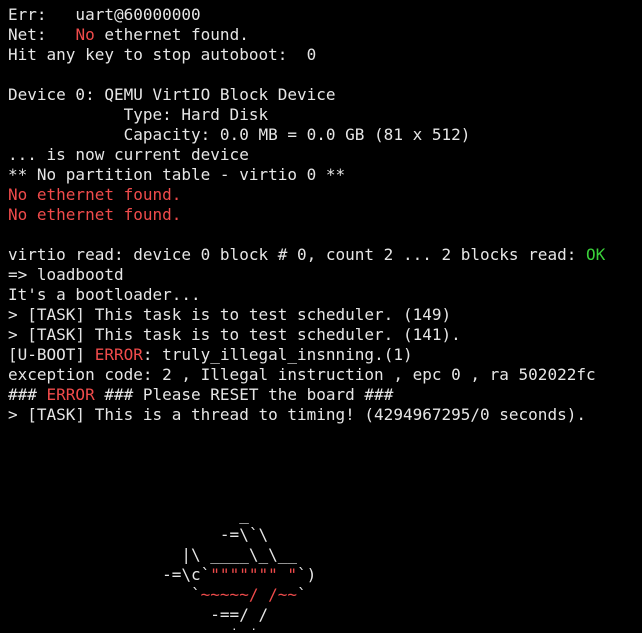  Describe the element at coordinates (177, 174) in the screenshot. I see `terminal-text: ** No partition table - virtio 0 **` at that location.